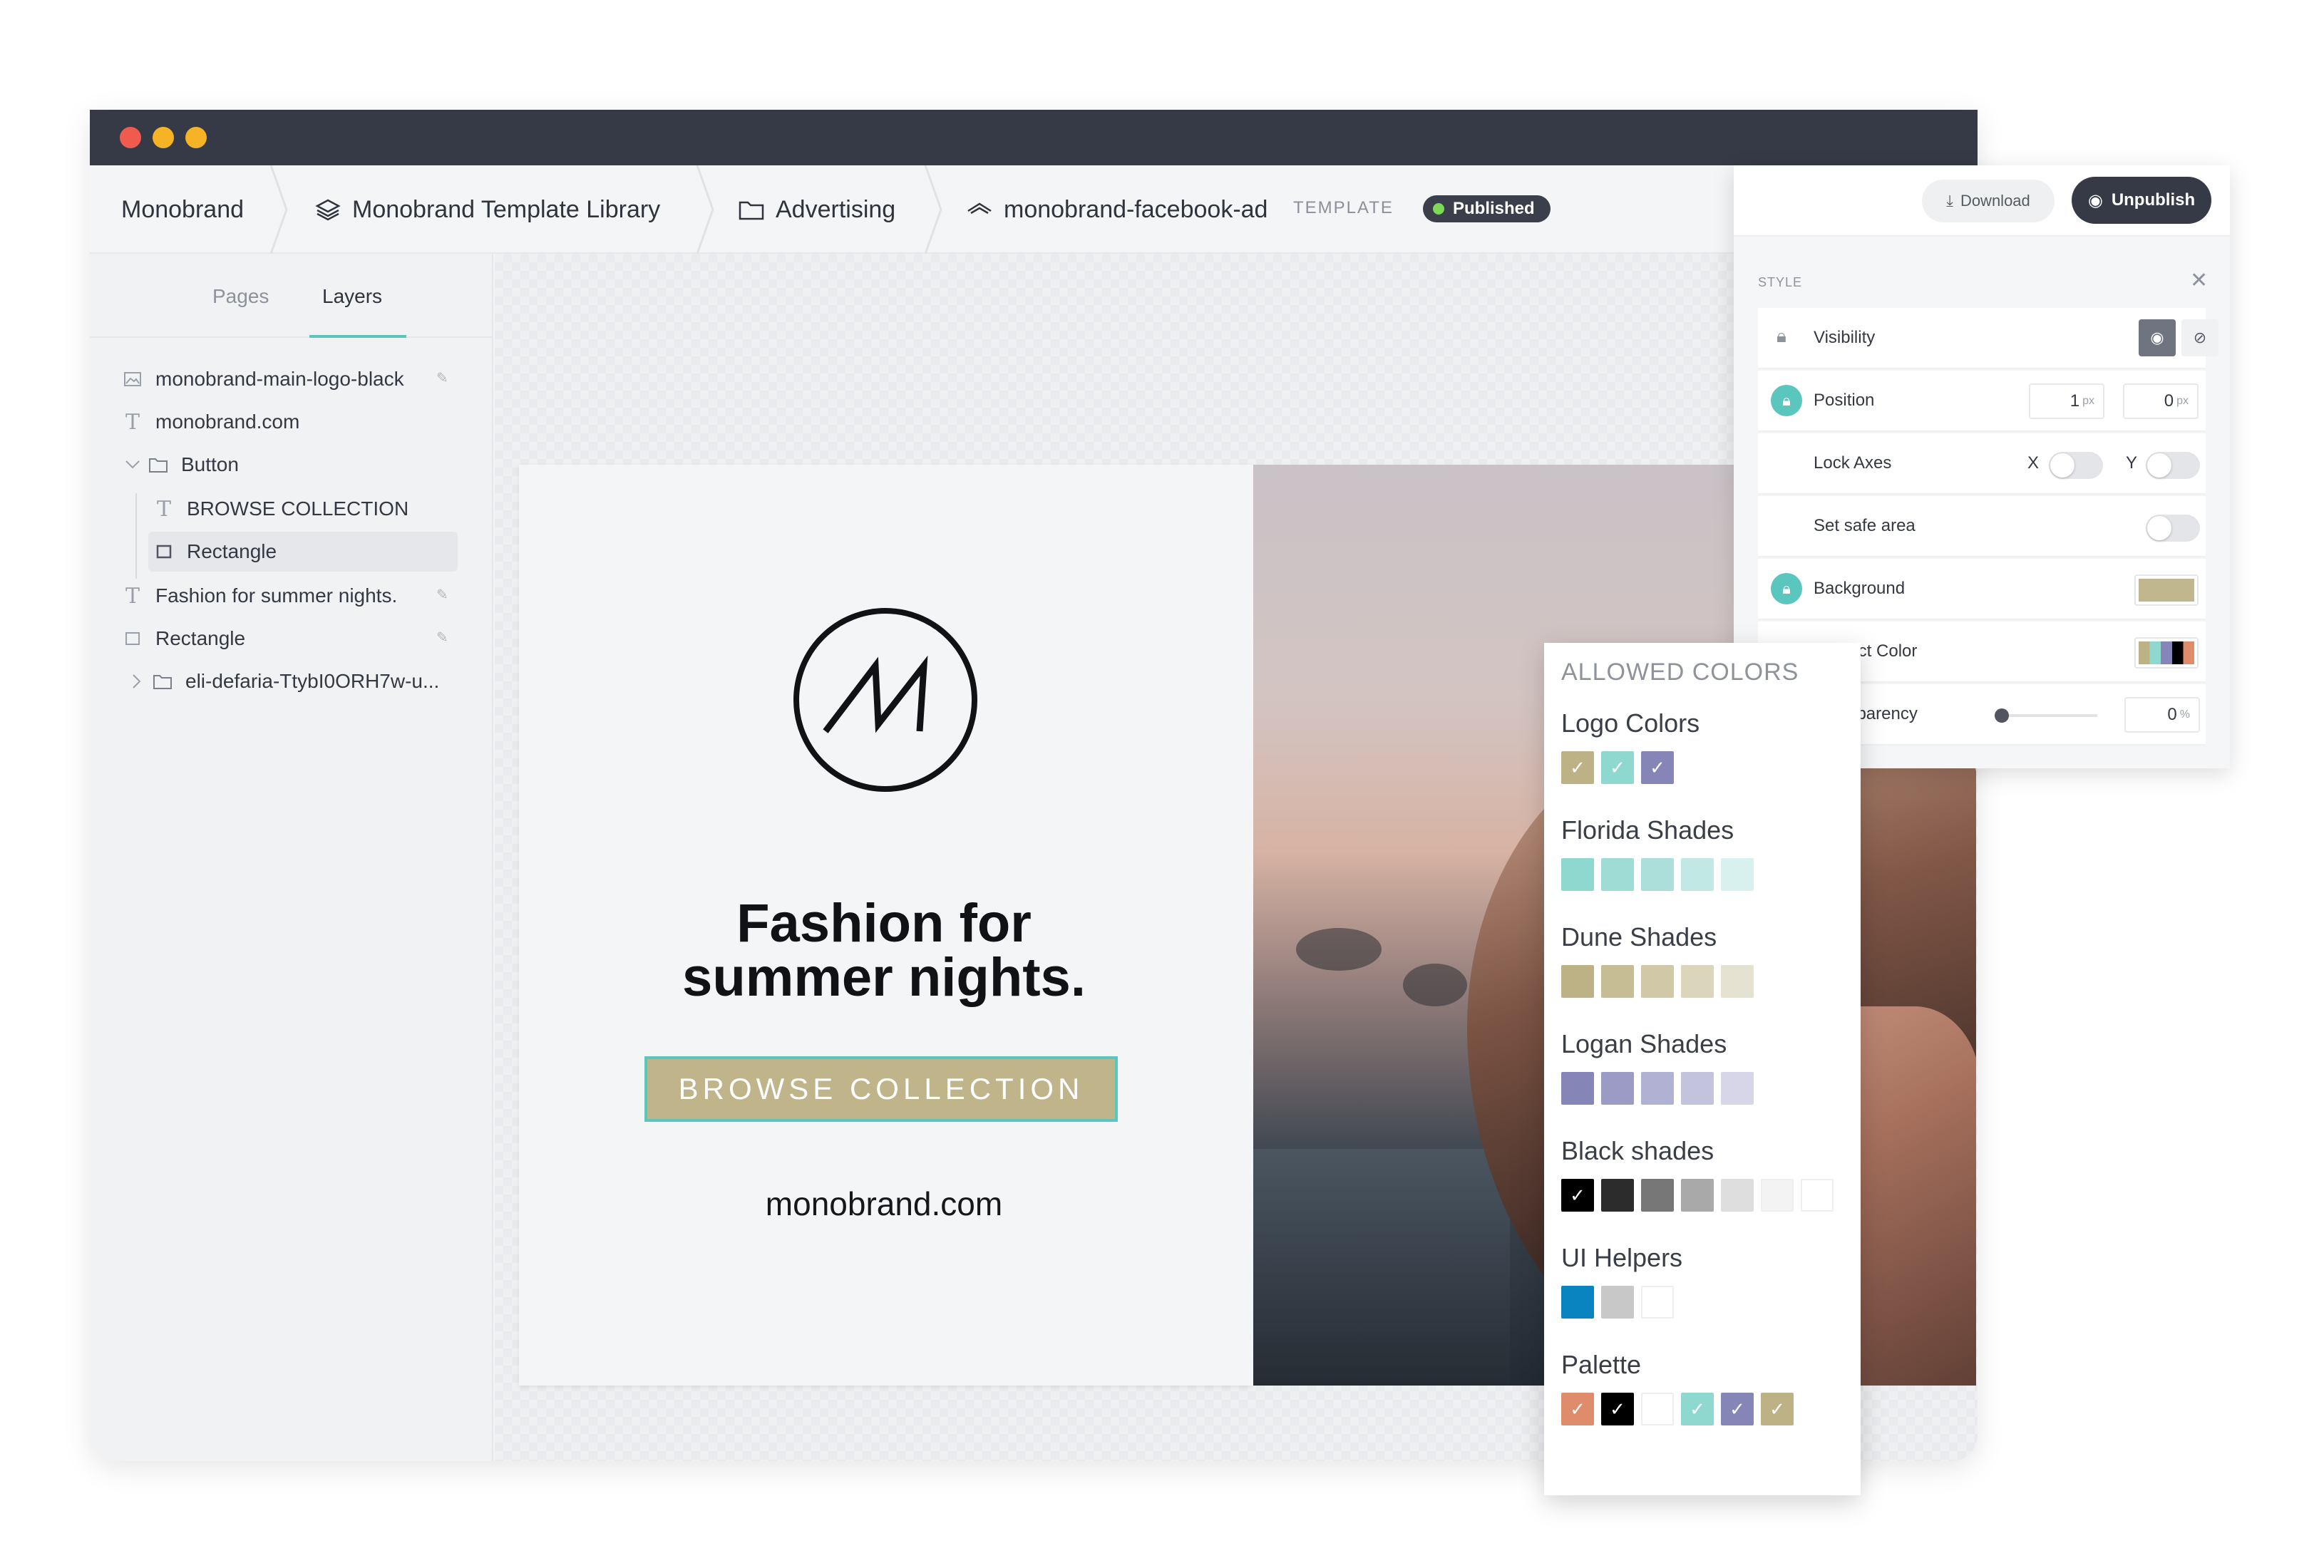 The width and height of the screenshot is (2324, 1568). I want to click on chevron-down-icon, so click(133, 465).